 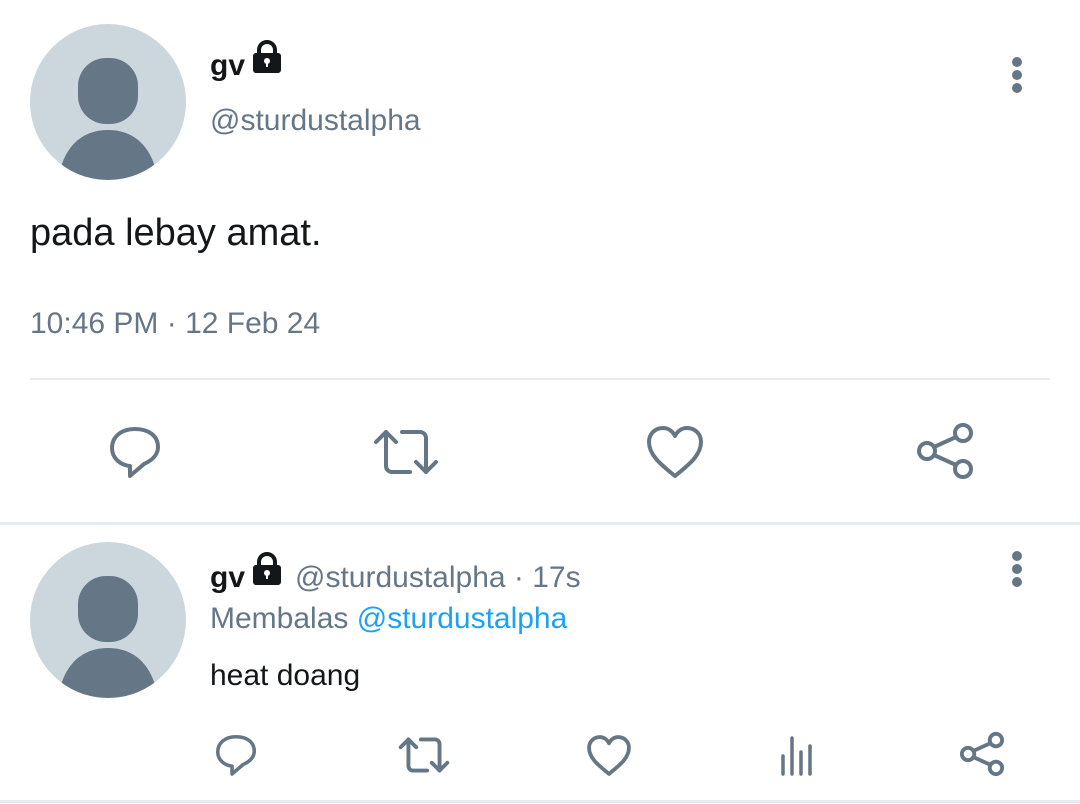 I want to click on author-name-row: gv, so click(x=246, y=62).